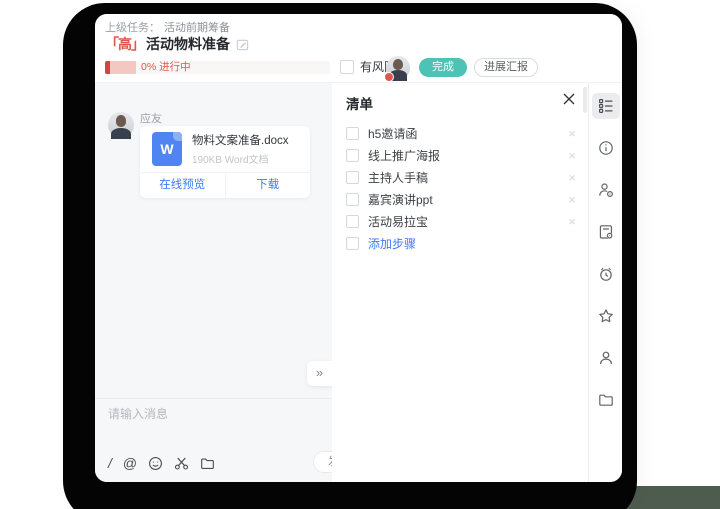 The height and width of the screenshot is (509, 720). What do you see at coordinates (240, 141) in the screenshot?
I see `file-name: 物料文案准备.docx` at bounding box center [240, 141].